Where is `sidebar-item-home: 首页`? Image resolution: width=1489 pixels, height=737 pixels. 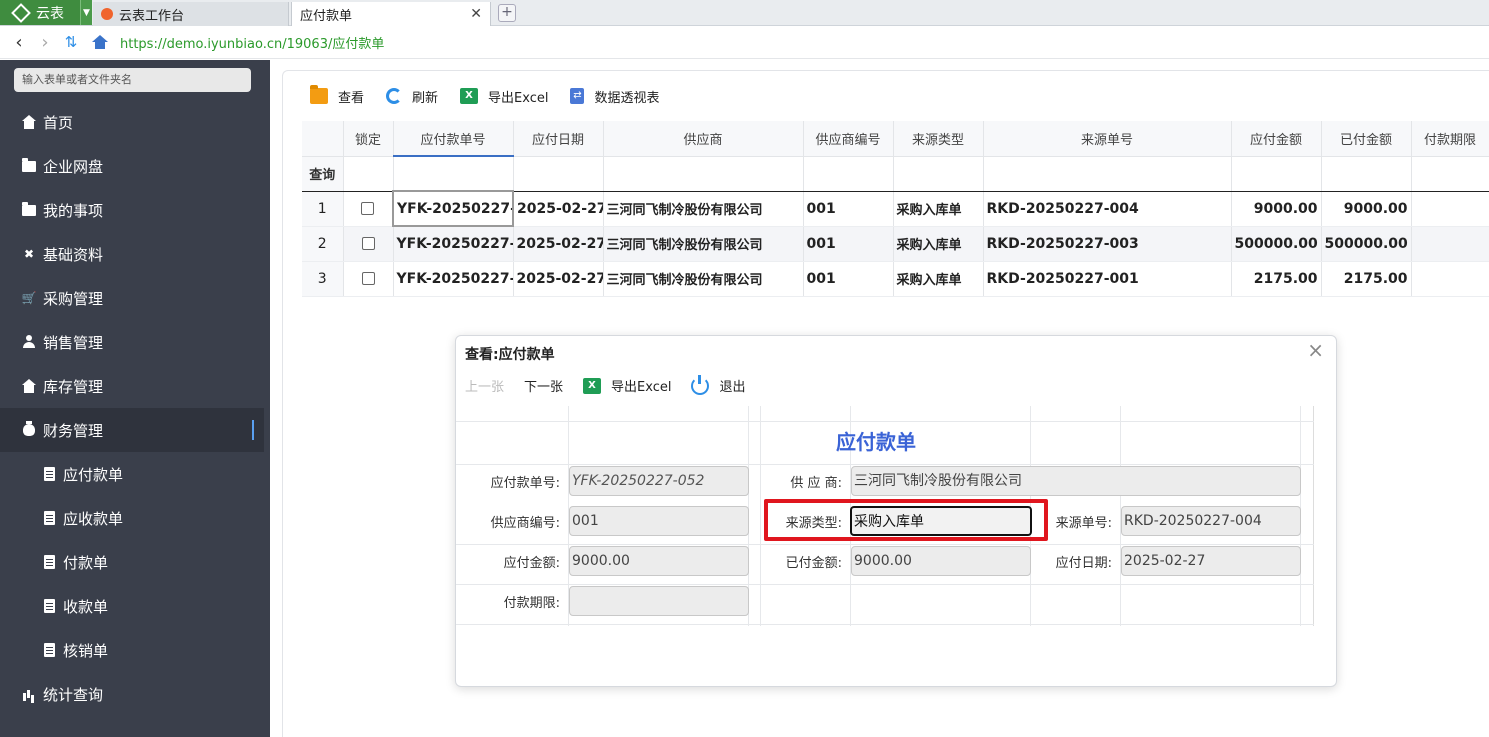
sidebar-item-home: 首页 is located at coordinates (132, 122).